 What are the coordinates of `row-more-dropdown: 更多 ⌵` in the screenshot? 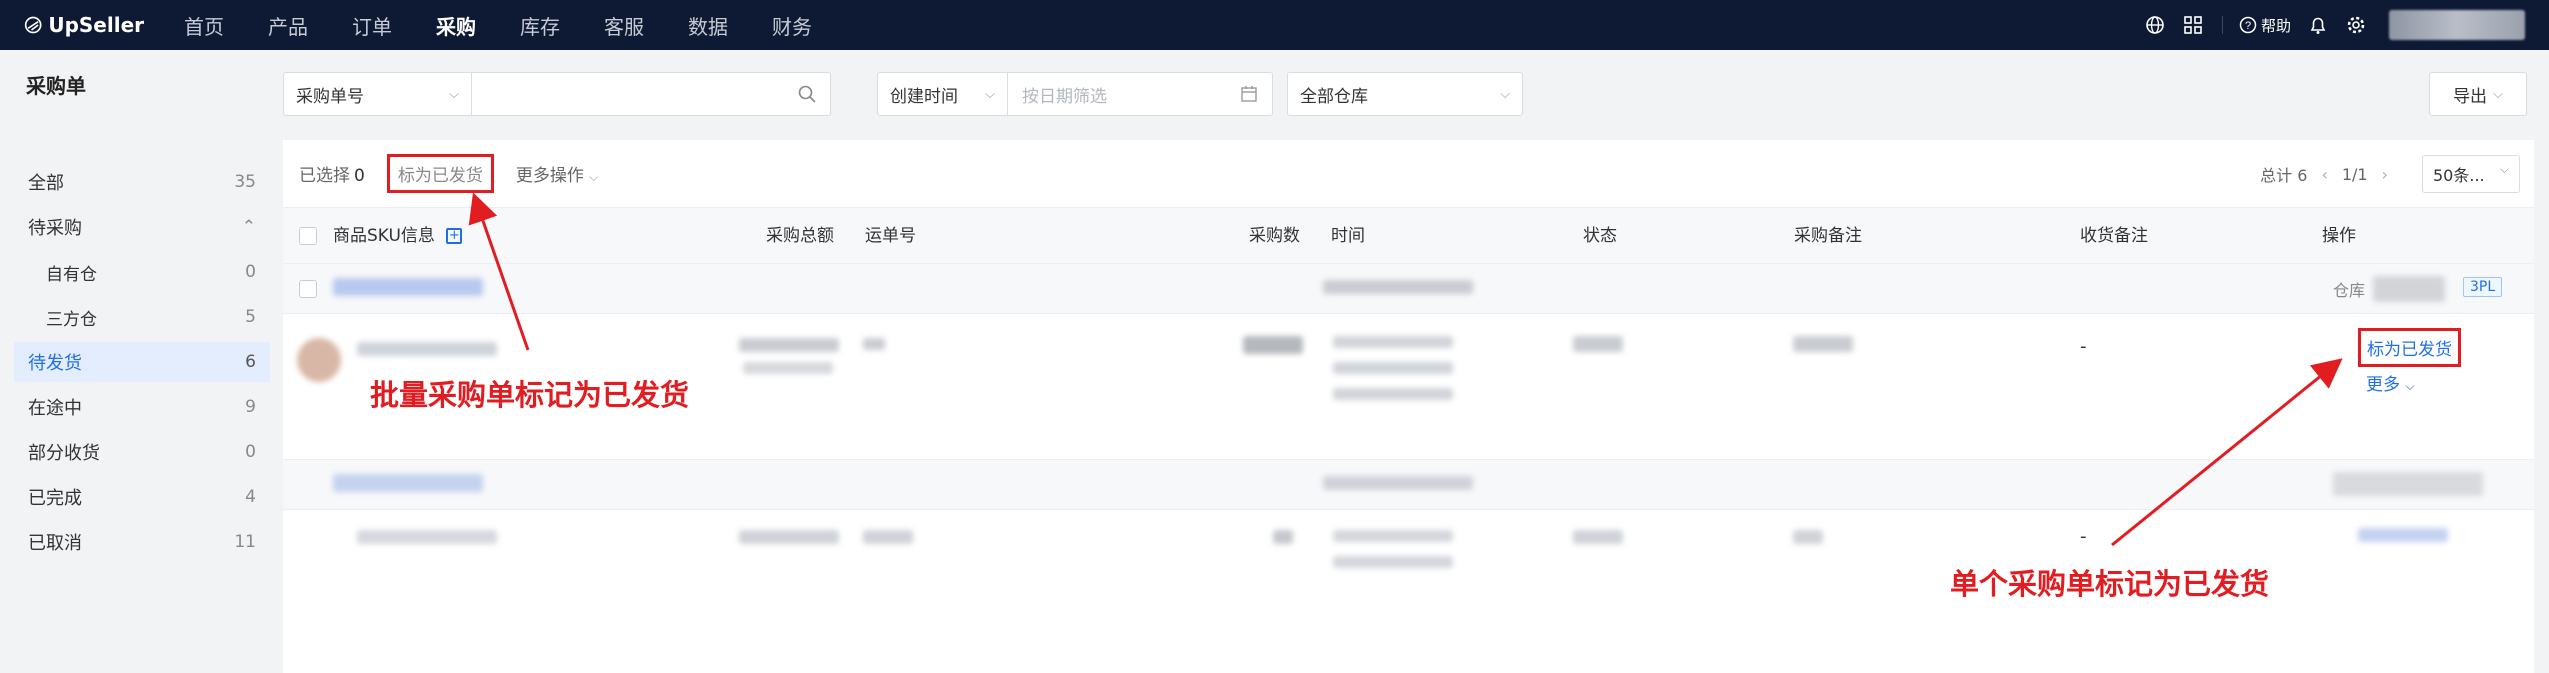 It's located at (2390, 382).